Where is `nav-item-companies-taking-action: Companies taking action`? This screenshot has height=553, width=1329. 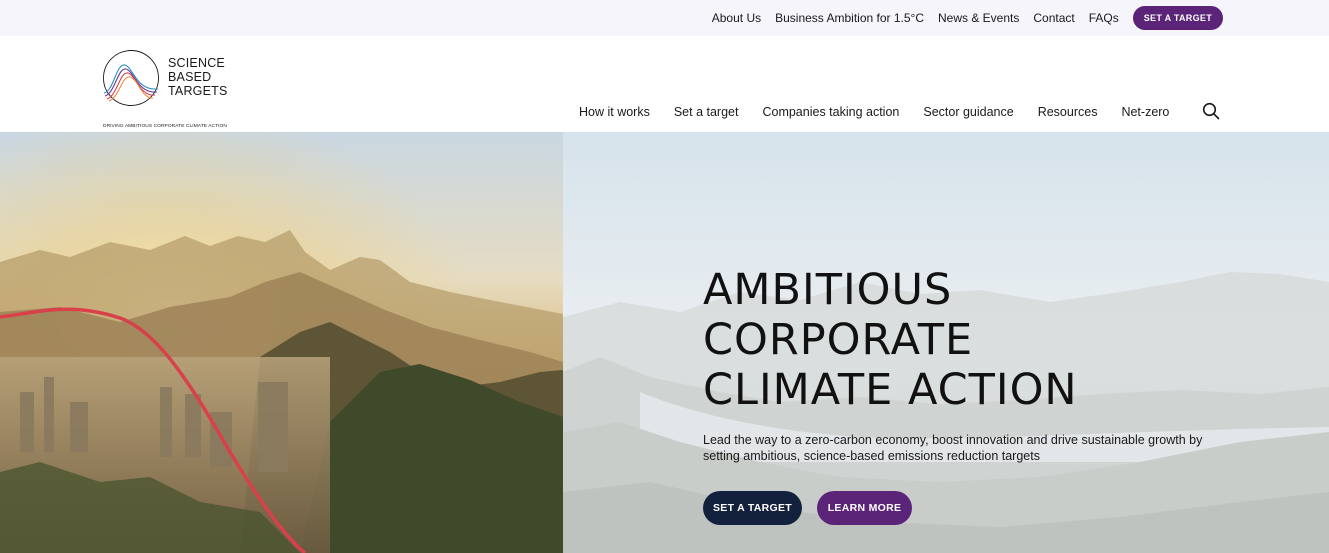
nav-item-companies-taking-action: Companies taking action is located at coordinates (830, 112).